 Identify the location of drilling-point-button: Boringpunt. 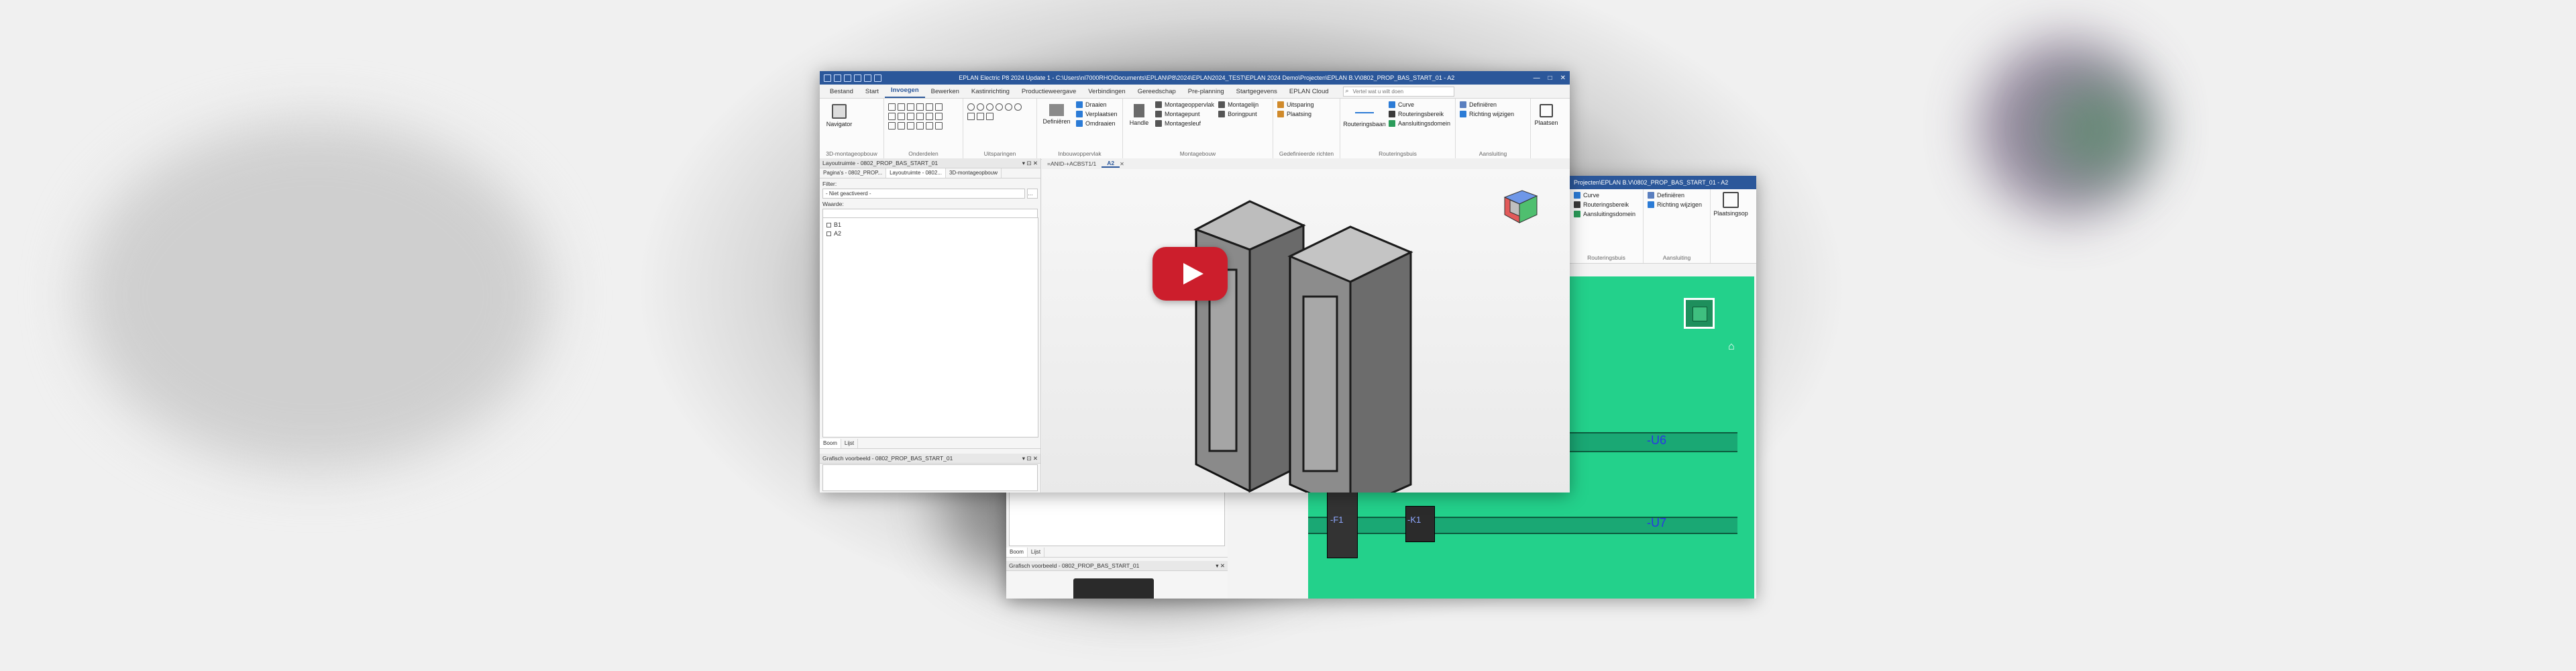
(1238, 114).